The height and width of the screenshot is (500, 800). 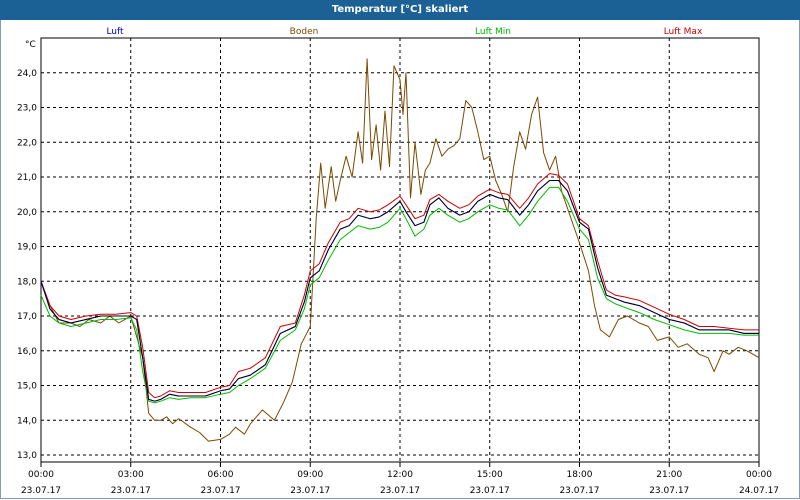 I want to click on chart-title: Temperatur [°C] skaliert, so click(x=400, y=9).